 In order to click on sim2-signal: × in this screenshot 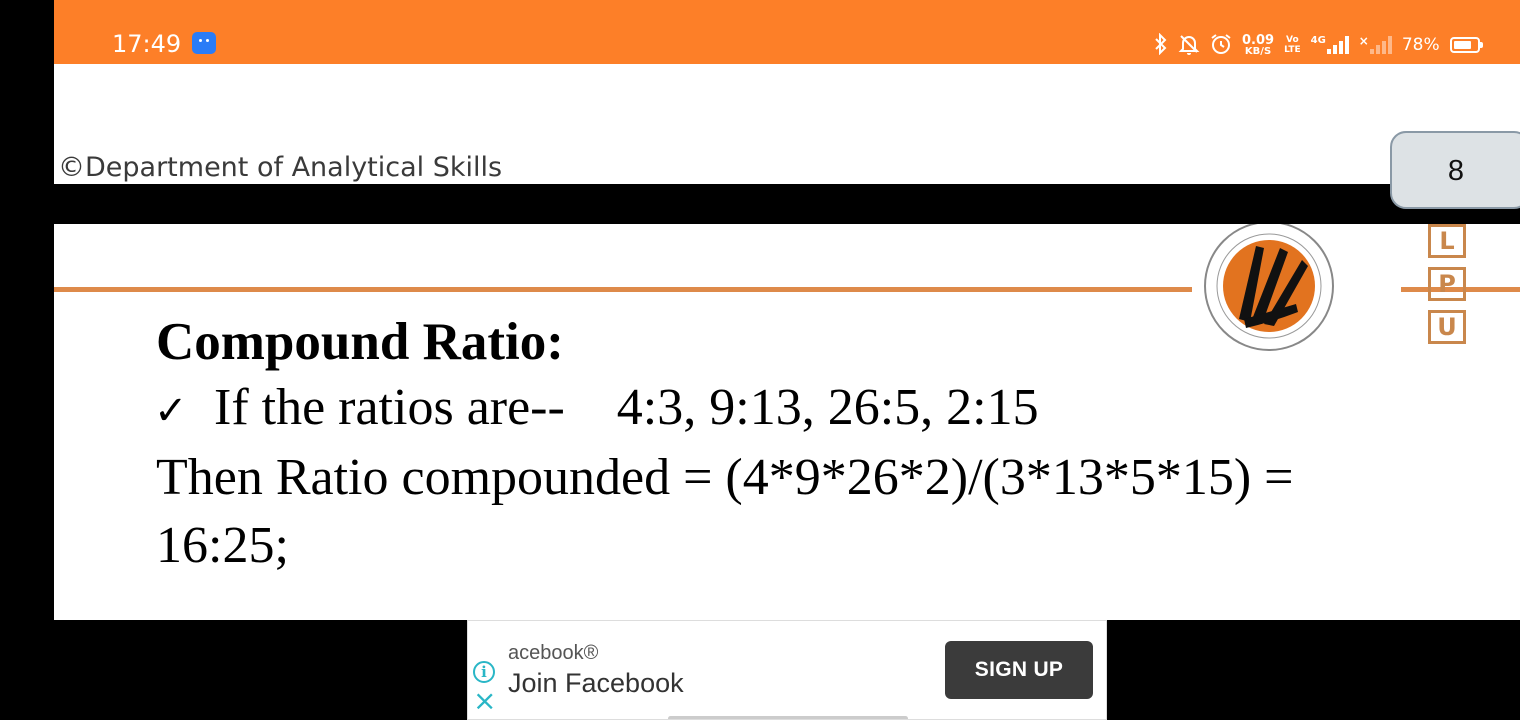, I will do `click(1375, 44)`.